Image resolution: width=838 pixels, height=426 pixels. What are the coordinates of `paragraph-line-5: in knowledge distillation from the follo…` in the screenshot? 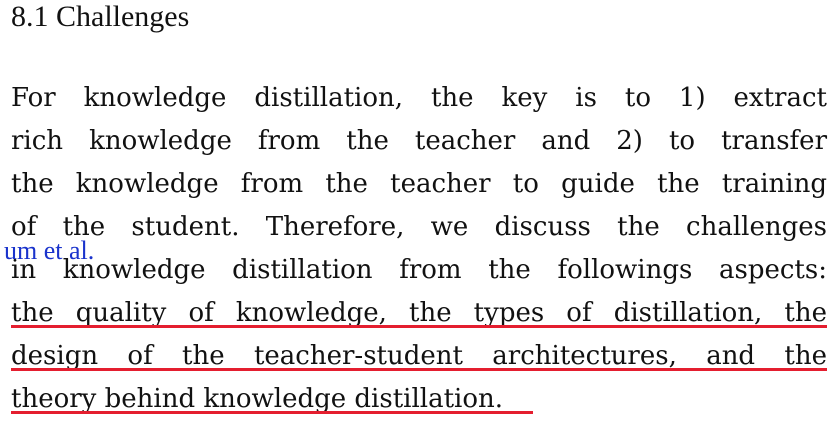 It's located at (419, 270).